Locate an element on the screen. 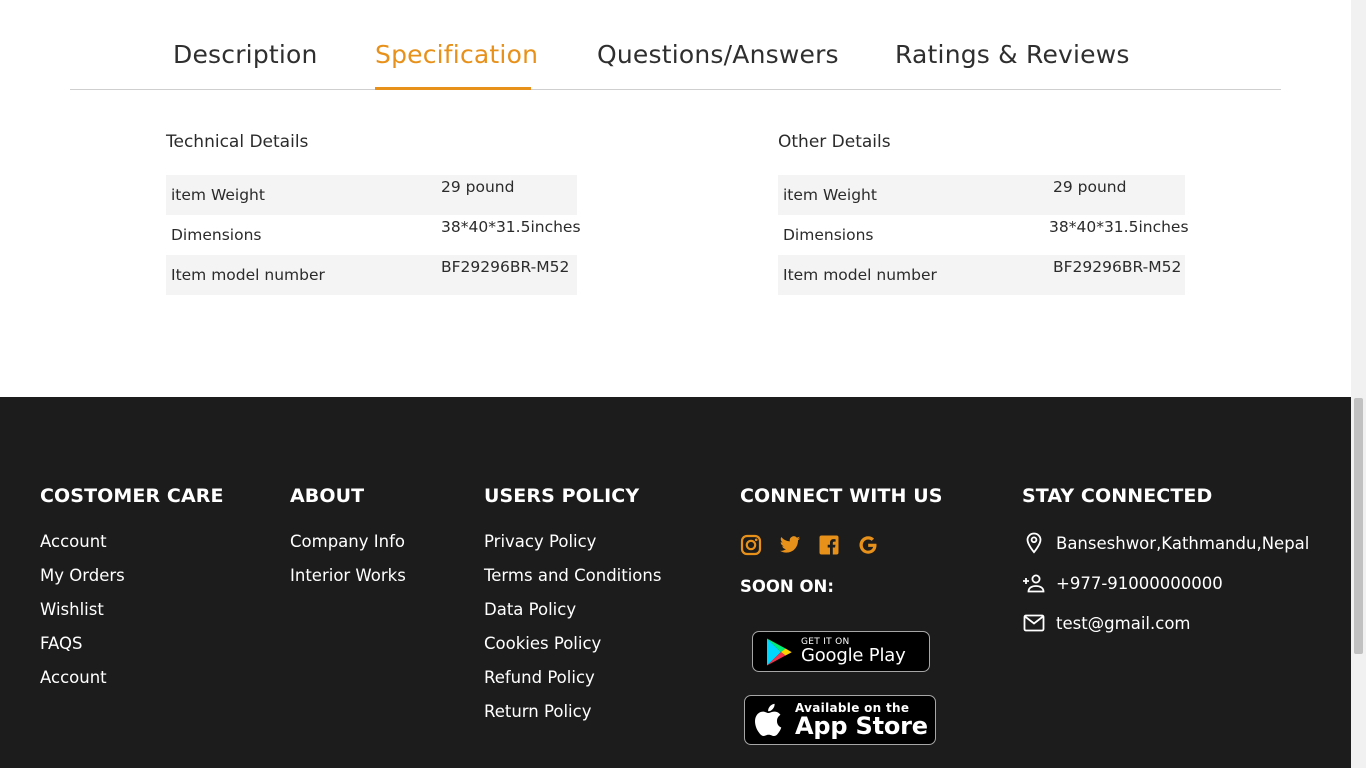 The height and width of the screenshot is (768, 1366). customer-care-heading: COSTOMER CARE is located at coordinates (132, 496).